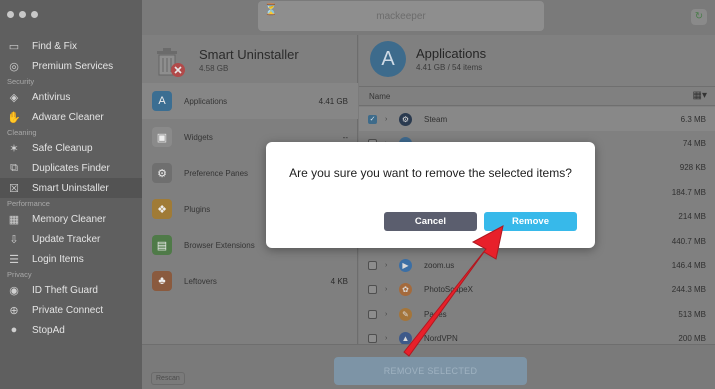 The image size is (715, 389). Describe the element at coordinates (436, 119) in the screenshot. I see `app-name: Steam` at that location.